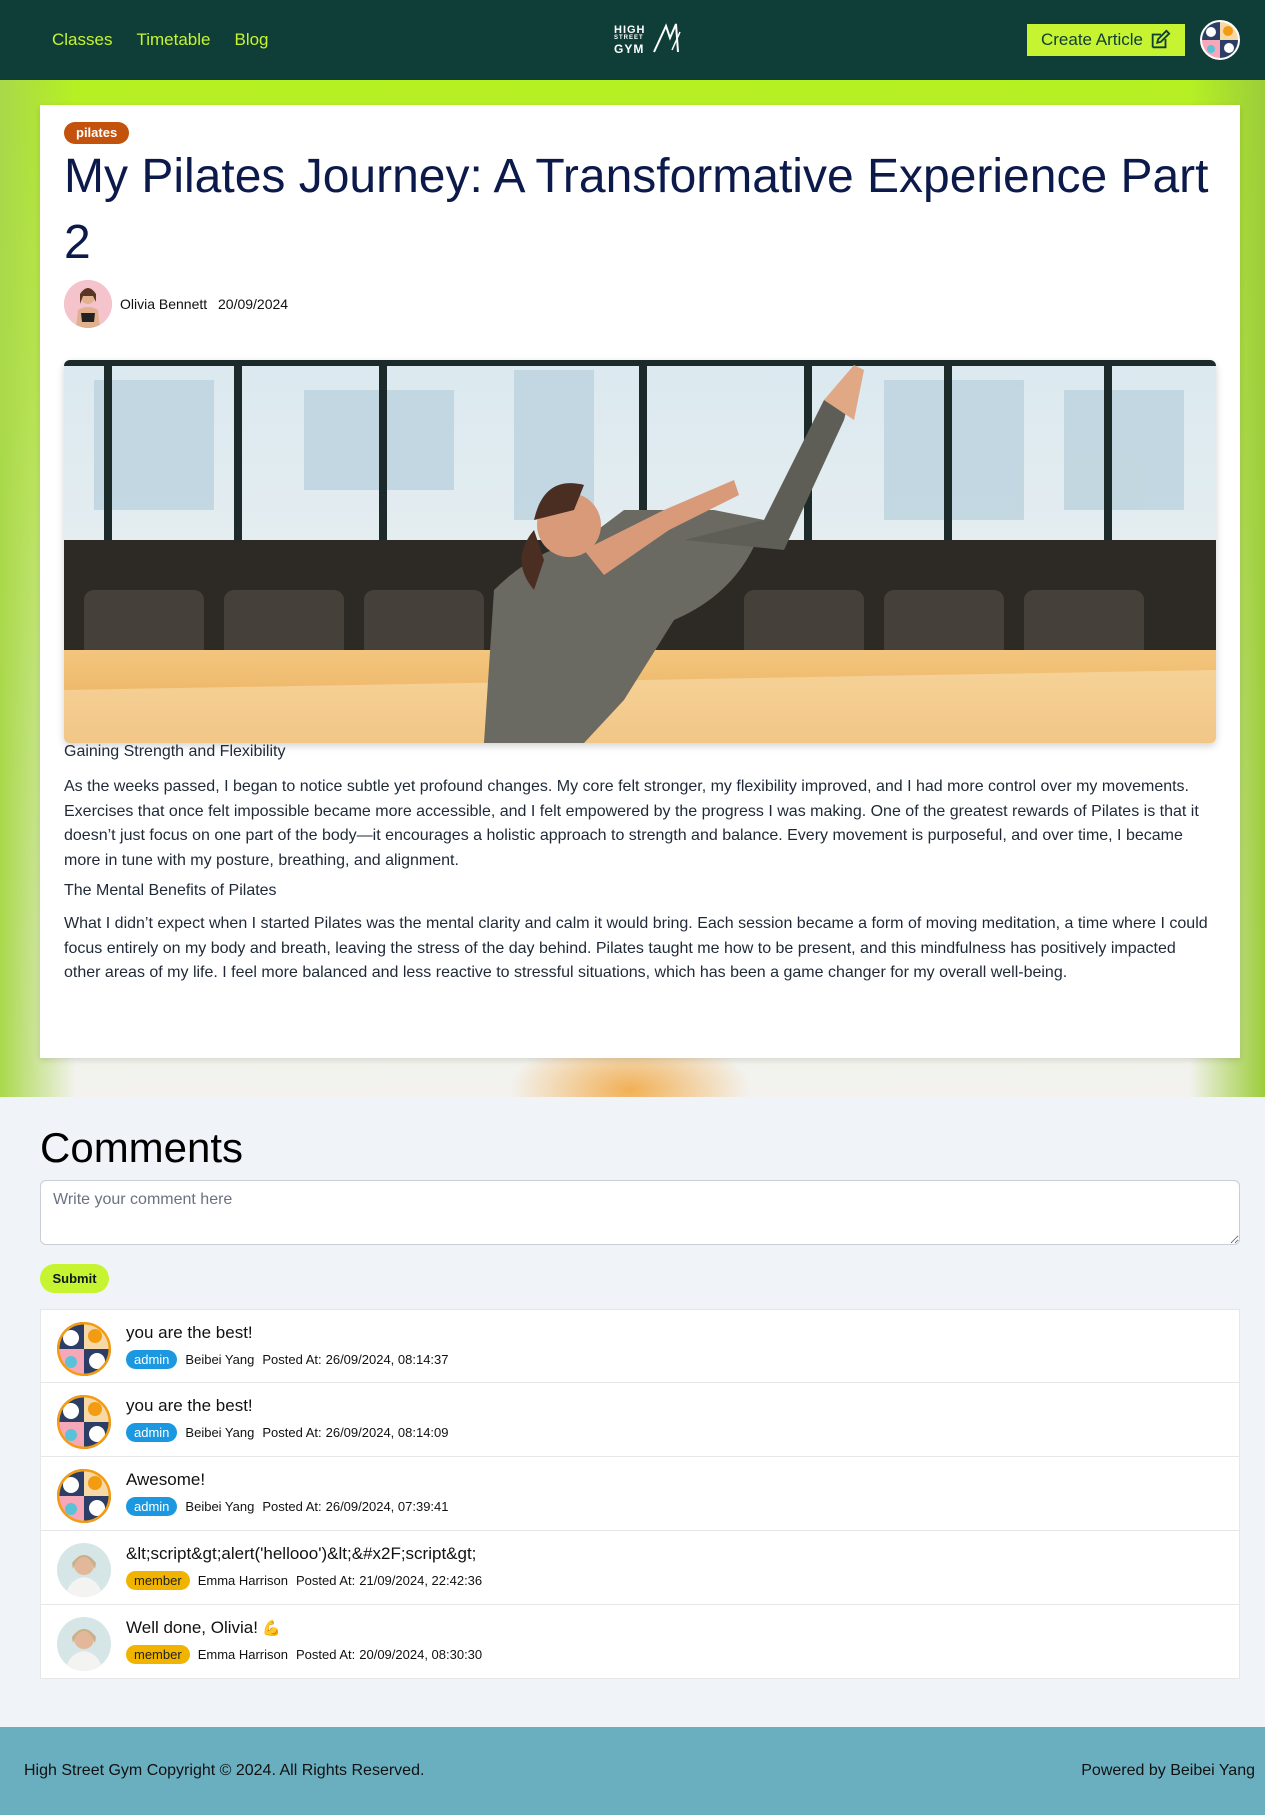 This screenshot has width=1265, height=1815. I want to click on posted-at-value: 21/09/2024, 22:42:36, so click(421, 1580).